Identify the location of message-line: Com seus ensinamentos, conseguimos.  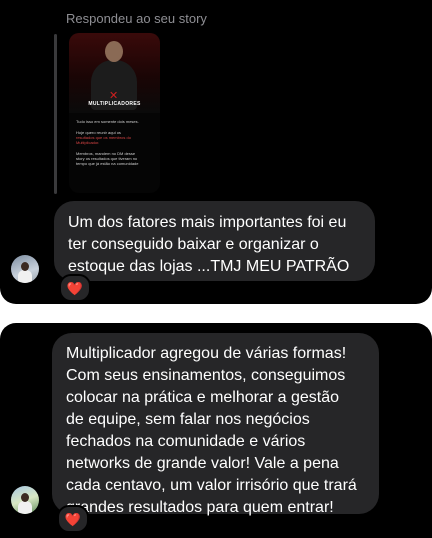
(206, 375).